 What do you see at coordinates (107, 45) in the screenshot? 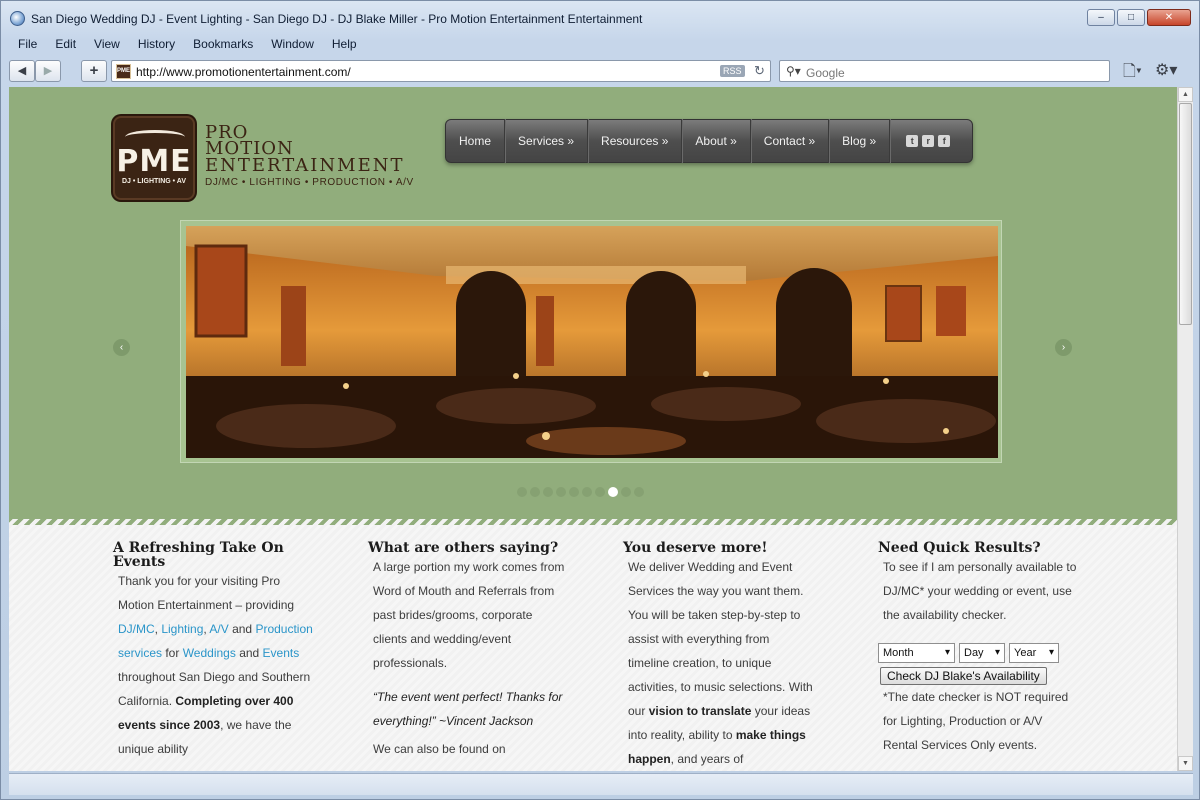
I see `menu-view: View` at bounding box center [107, 45].